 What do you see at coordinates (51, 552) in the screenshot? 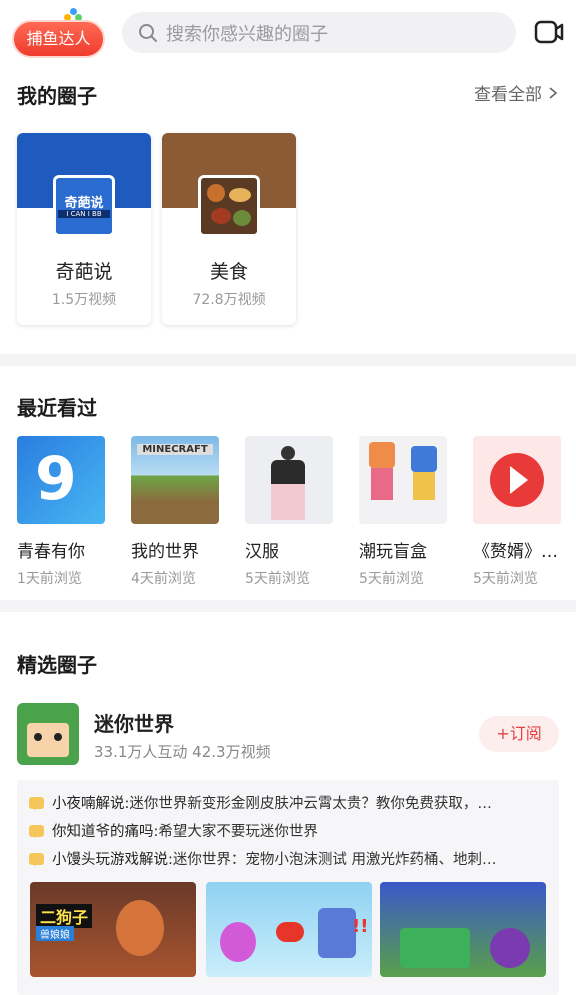
I see `recent-name: 青春有你` at bounding box center [51, 552].